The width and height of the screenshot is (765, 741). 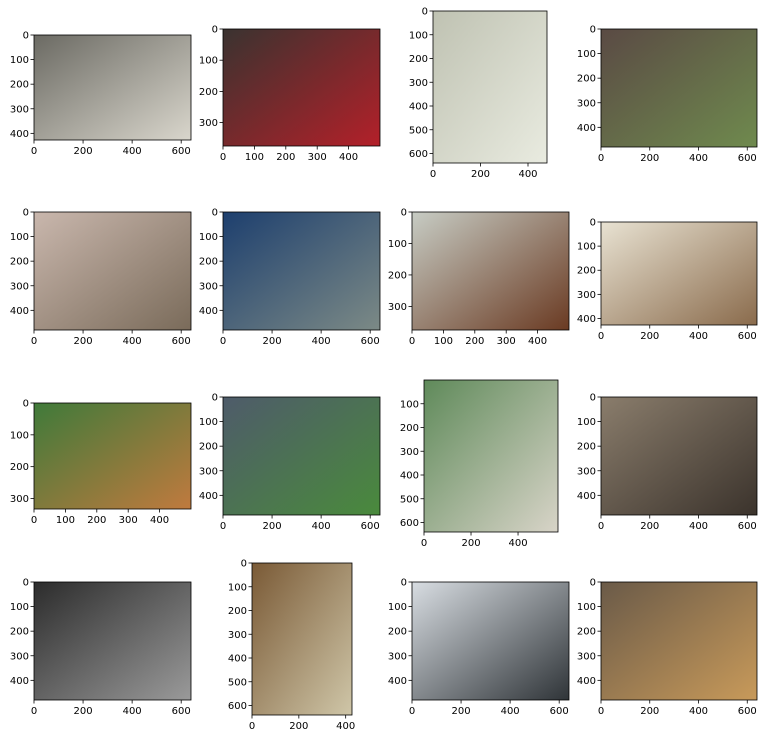 I want to click on y-tick-label: 600, so click(x=418, y=154).